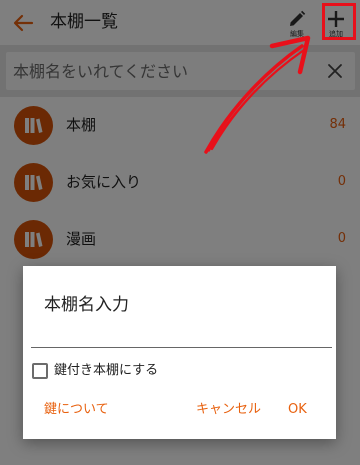 Image resolution: width=360 pixels, height=465 pixels. What do you see at coordinates (76, 410) in the screenshot?
I see `about-lock-button: 鍵について` at bounding box center [76, 410].